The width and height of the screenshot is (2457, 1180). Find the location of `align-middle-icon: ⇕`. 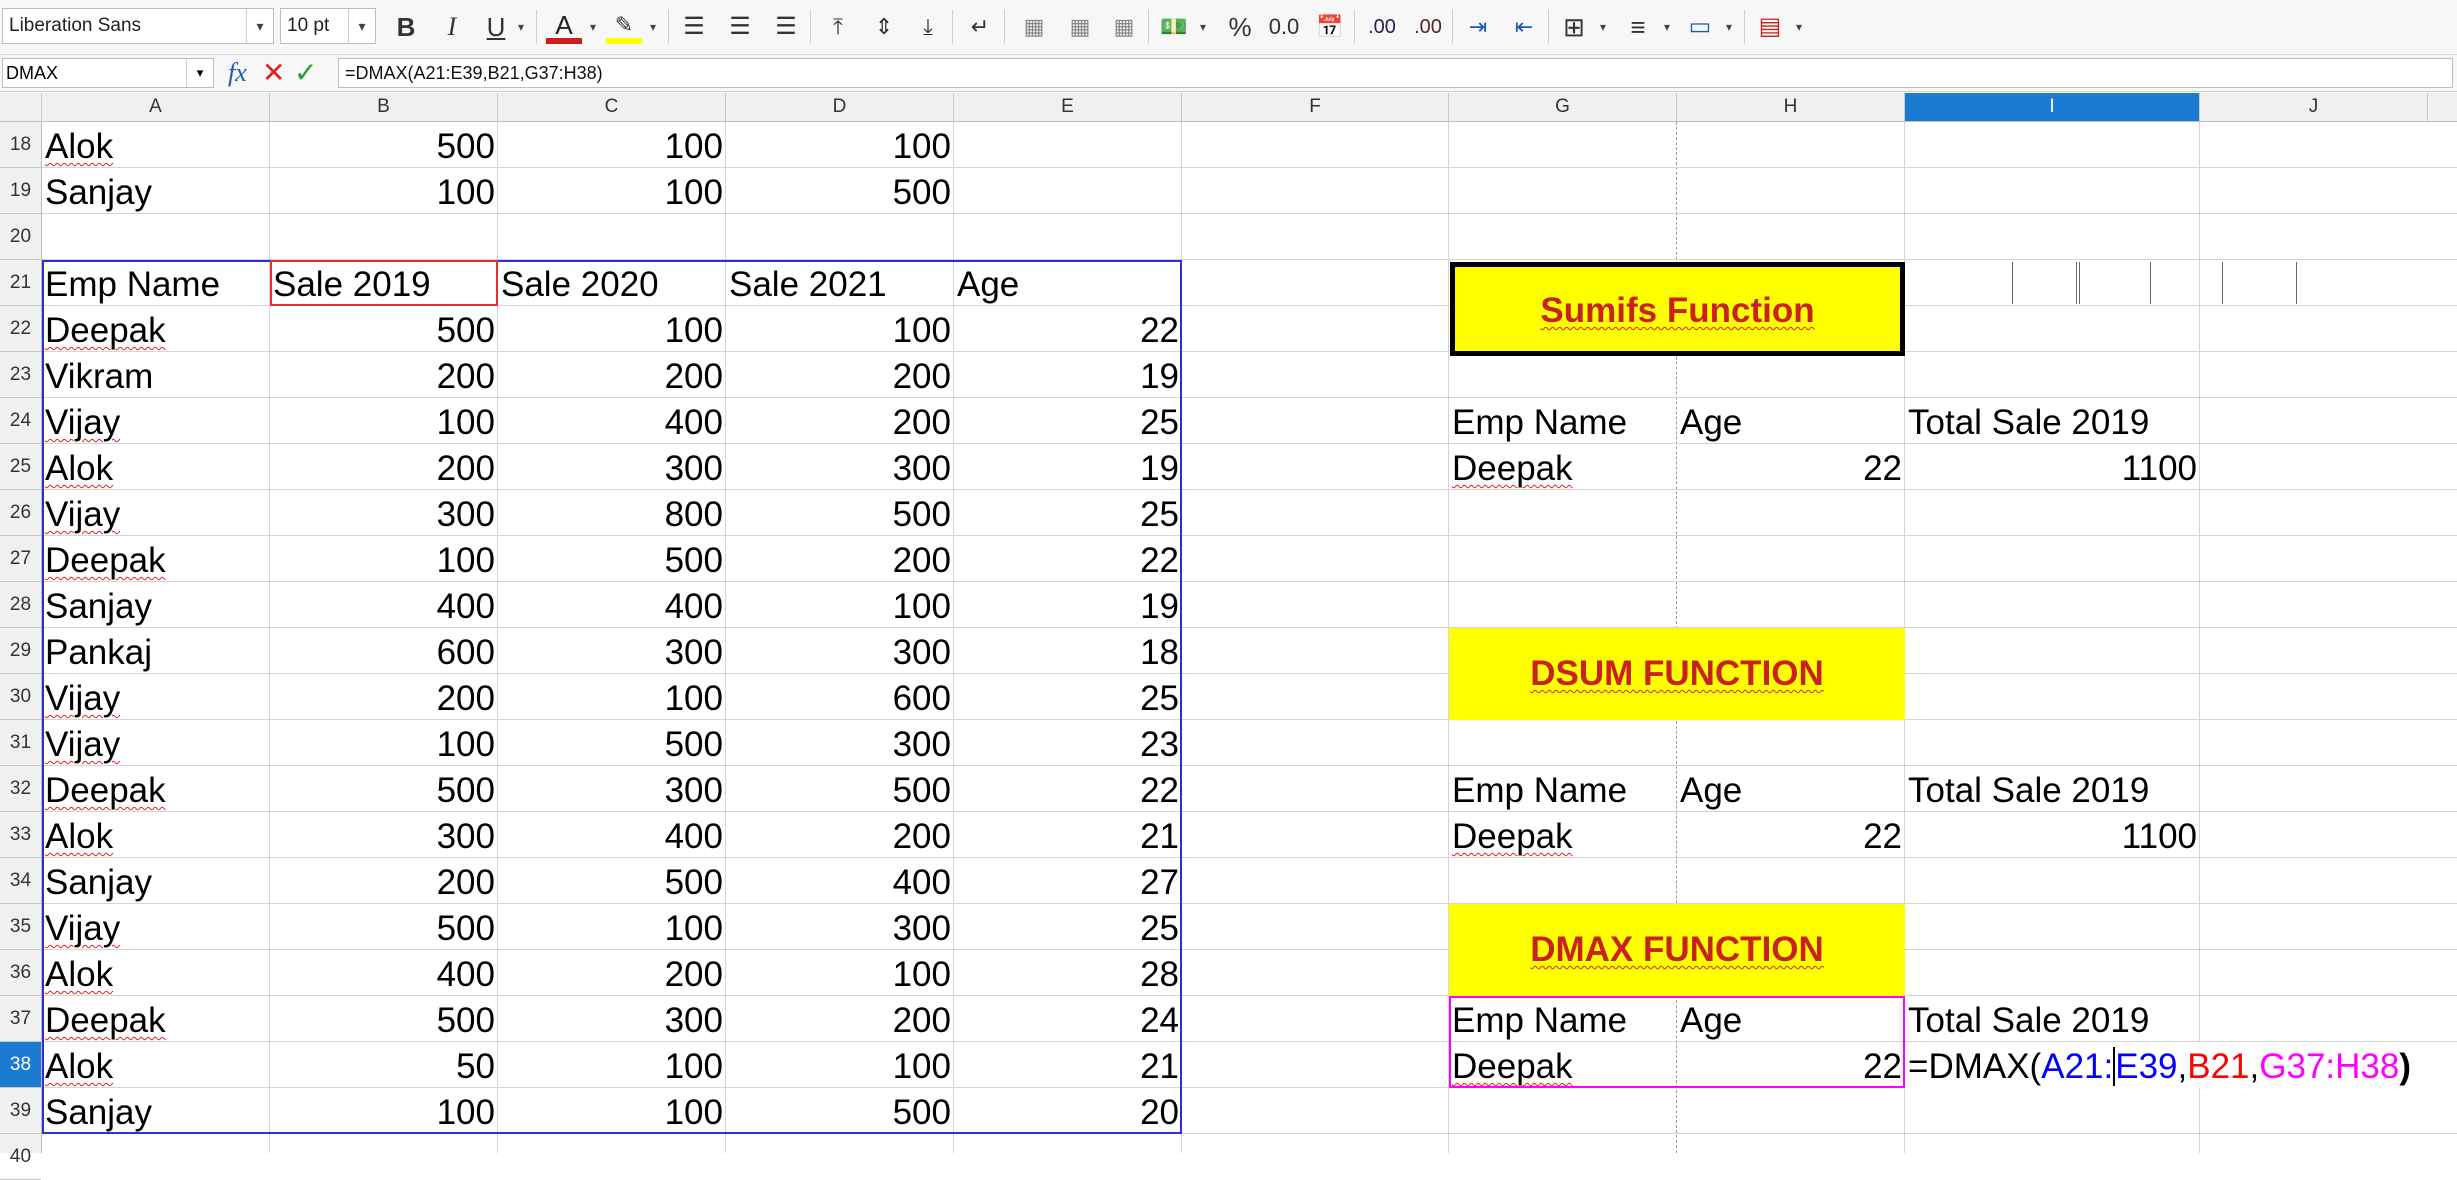

align-middle-icon: ⇕ is located at coordinates (884, 27).